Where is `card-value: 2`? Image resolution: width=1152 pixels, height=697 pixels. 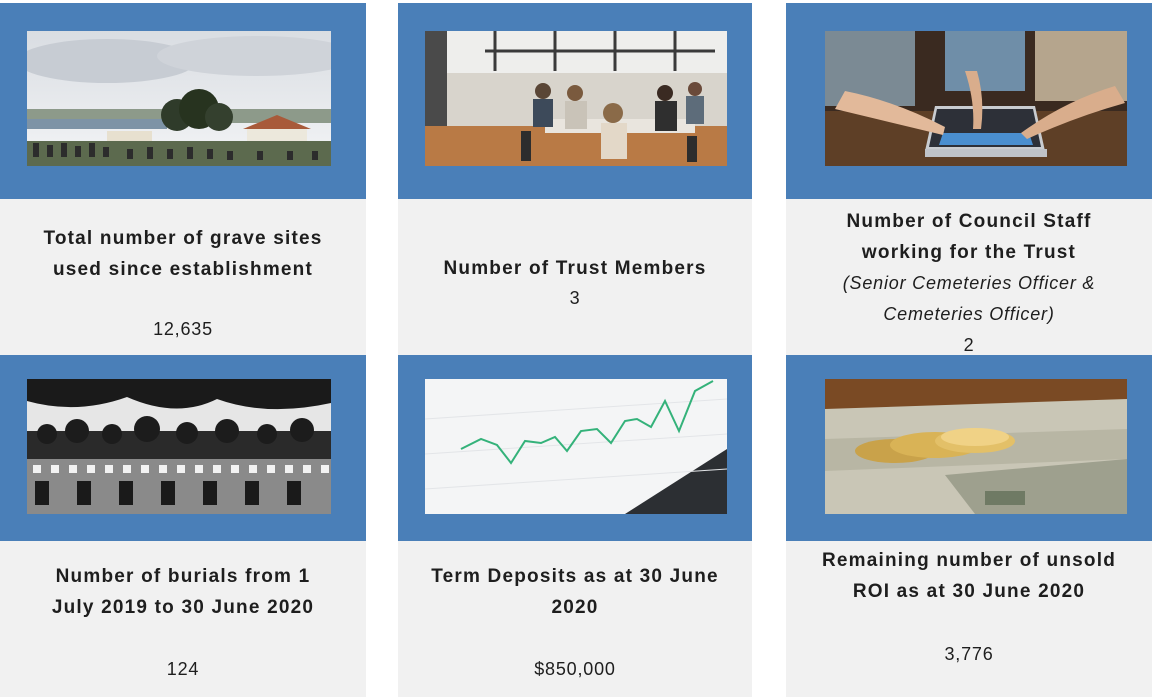
card-value: 2 is located at coordinates (969, 345).